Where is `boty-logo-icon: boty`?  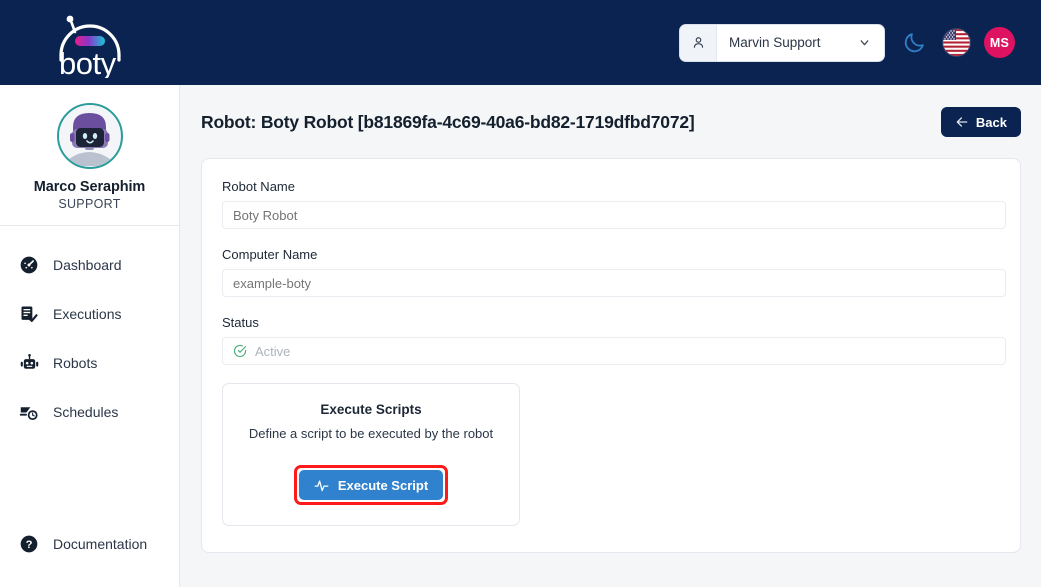 boty-logo-icon: boty is located at coordinates (90, 44).